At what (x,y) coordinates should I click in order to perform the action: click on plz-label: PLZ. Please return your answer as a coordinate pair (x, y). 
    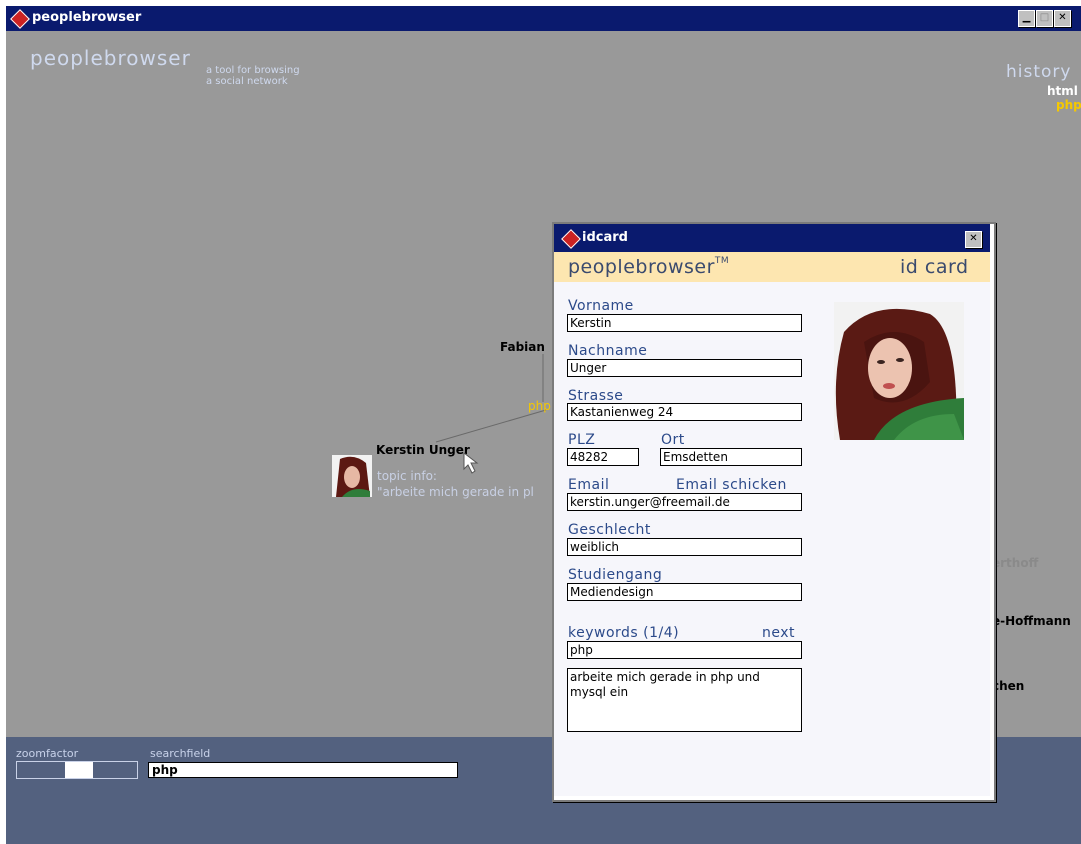
    Looking at the image, I should click on (582, 440).